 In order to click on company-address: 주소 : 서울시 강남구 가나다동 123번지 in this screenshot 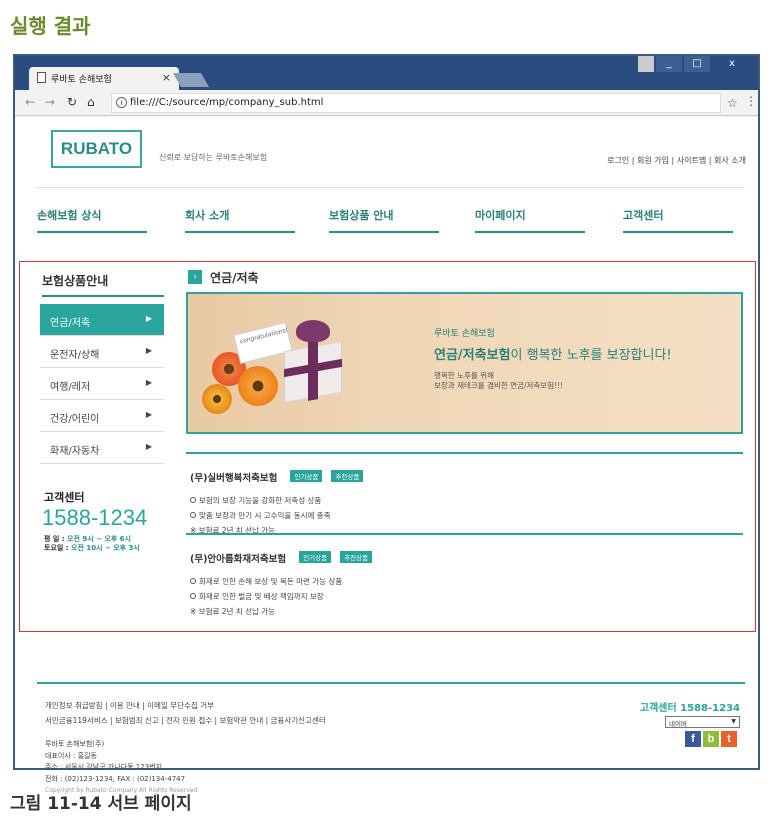, I will do `click(104, 767)`.